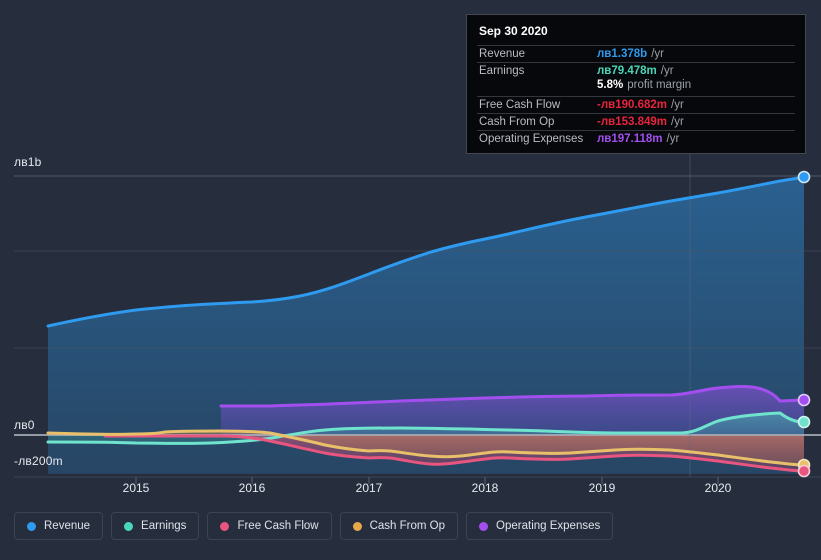  I want to click on y-axis-label-1b: лв1b, so click(28, 162).